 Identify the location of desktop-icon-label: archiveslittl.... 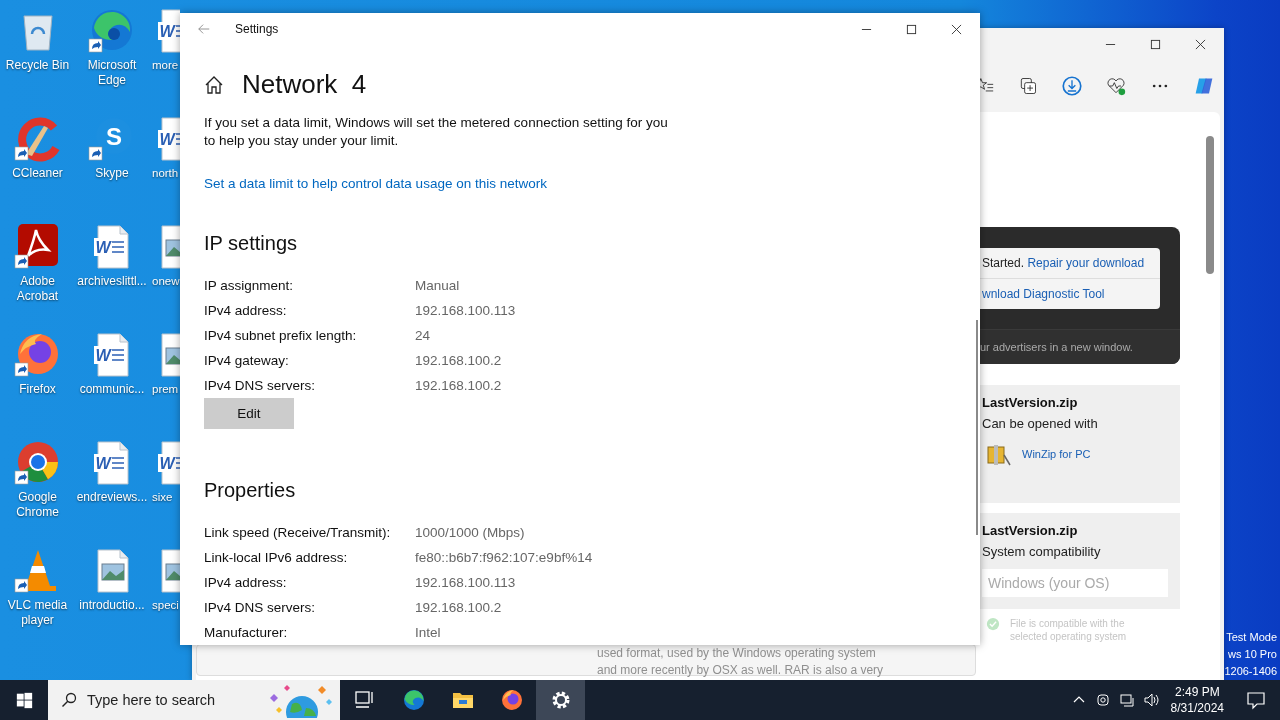
(112, 281).